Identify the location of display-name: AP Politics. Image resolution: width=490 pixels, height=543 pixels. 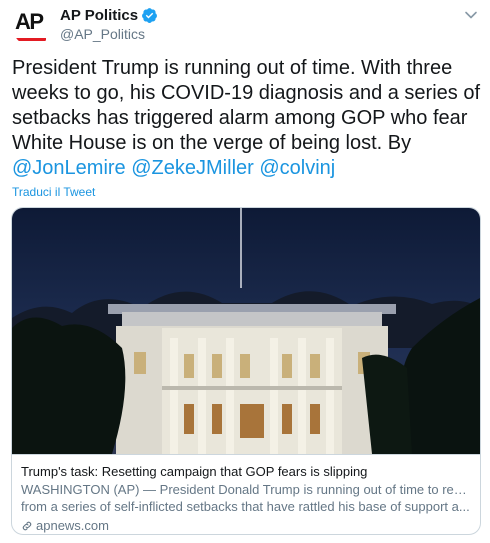
(99, 15).